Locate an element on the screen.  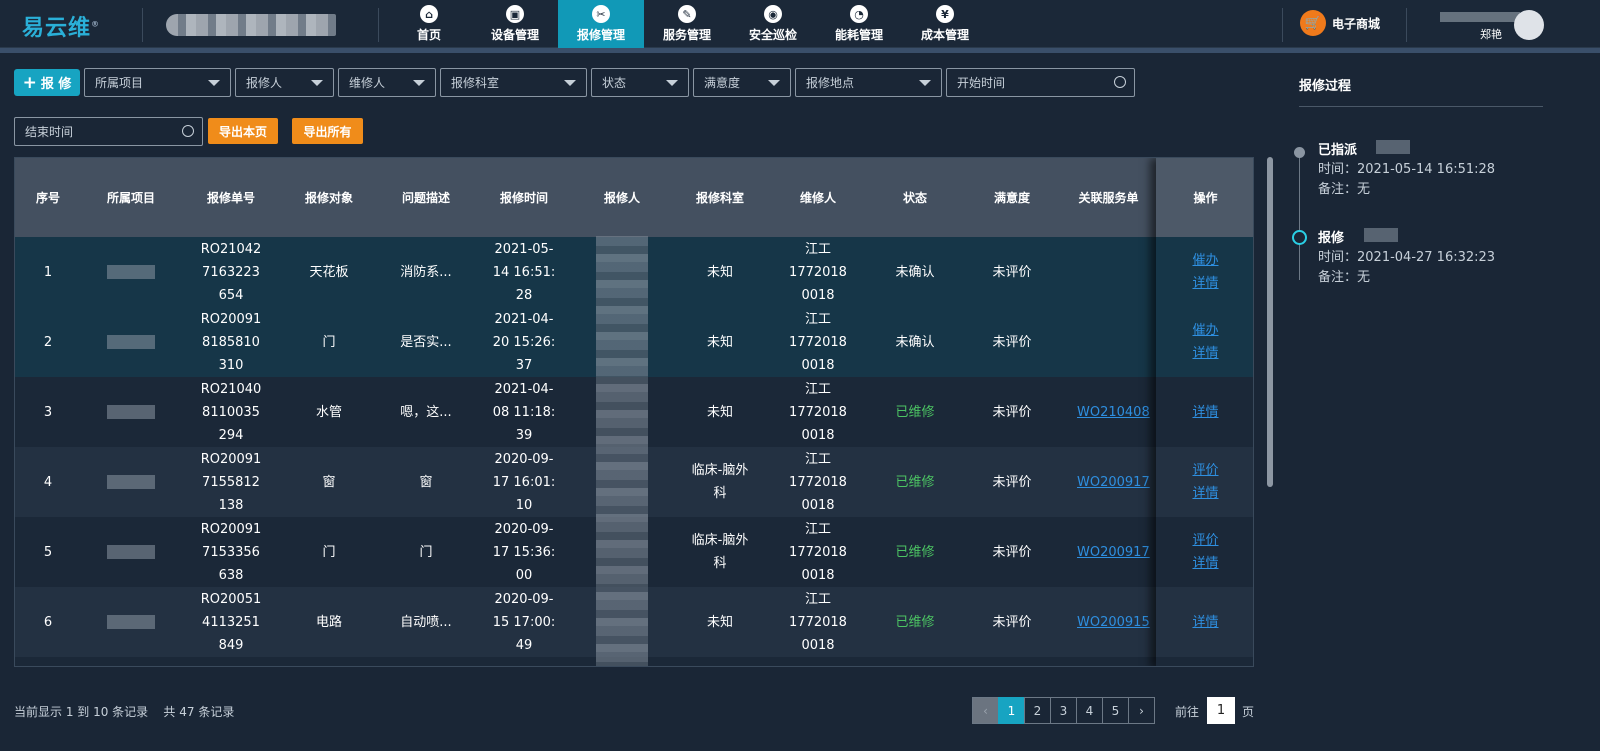
main-nav: ⌂ 首页 ▣ 设备管理 ✂ 报修管理 ✎ 服务管理 ◉ 安全巡检 ◔ 能耗管理 ¥ 成本管理 is located at coordinates (687, 24).